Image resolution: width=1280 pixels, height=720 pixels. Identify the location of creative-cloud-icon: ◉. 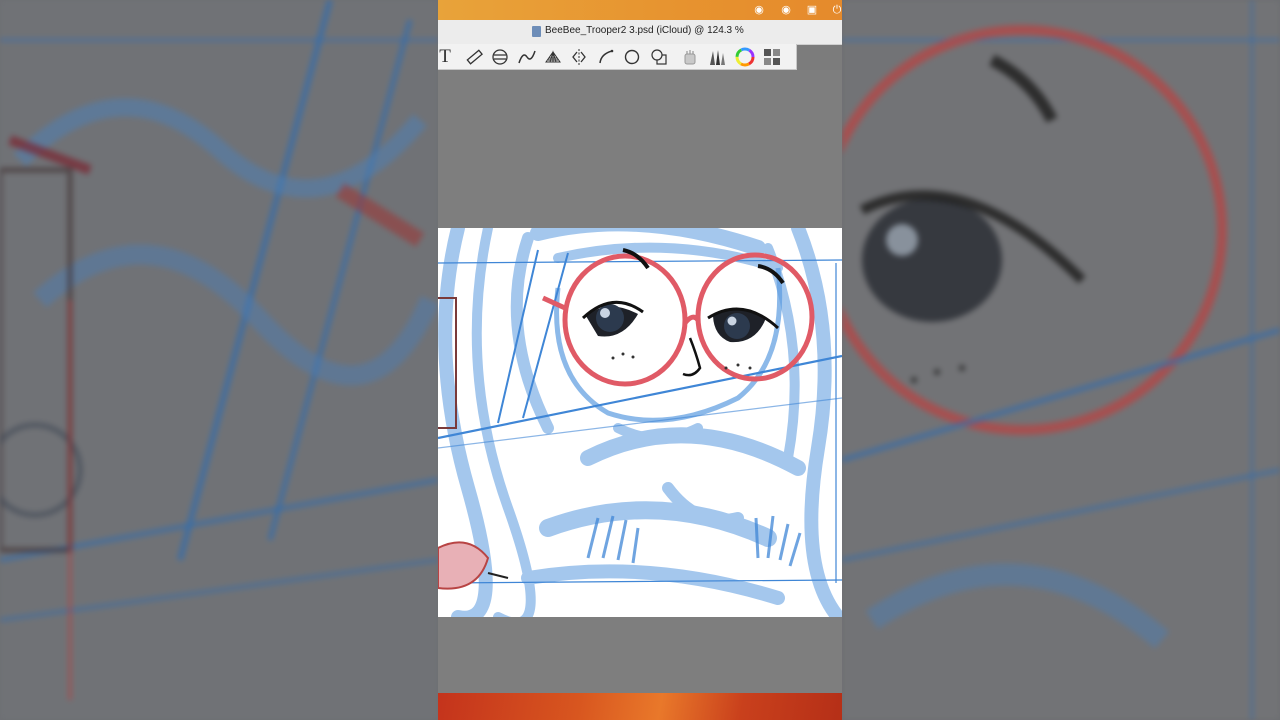
(759, 10).